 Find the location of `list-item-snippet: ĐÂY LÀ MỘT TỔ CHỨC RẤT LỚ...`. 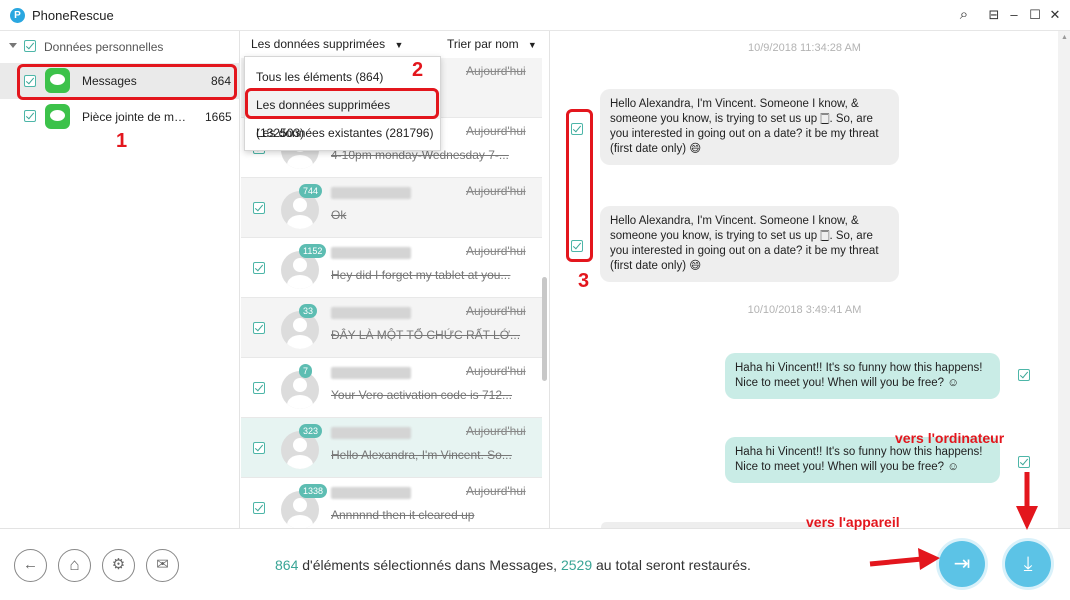

list-item-snippet: ĐÂY LÀ MỘT TỔ CHỨC RẤT LỚ... is located at coordinates (426, 335).